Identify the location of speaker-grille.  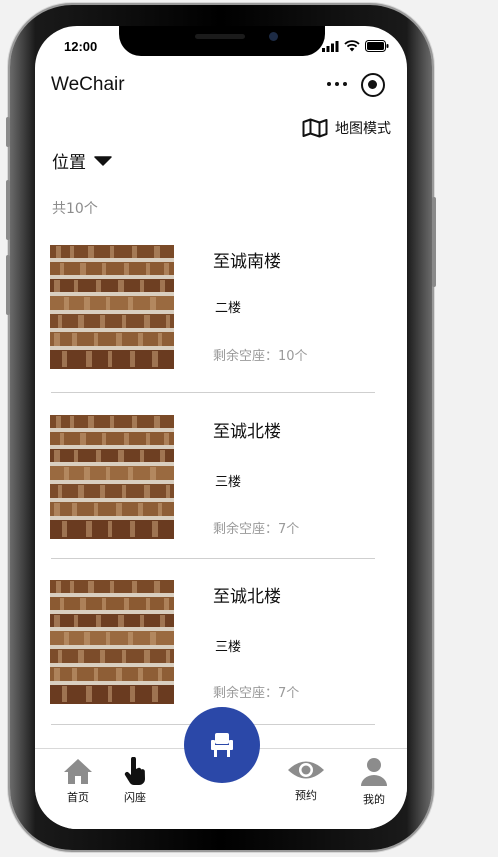
(220, 36).